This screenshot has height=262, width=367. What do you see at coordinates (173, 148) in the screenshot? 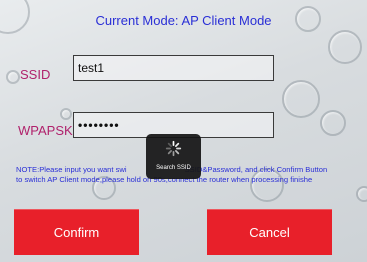
I see `spinner-icon` at bounding box center [173, 148].